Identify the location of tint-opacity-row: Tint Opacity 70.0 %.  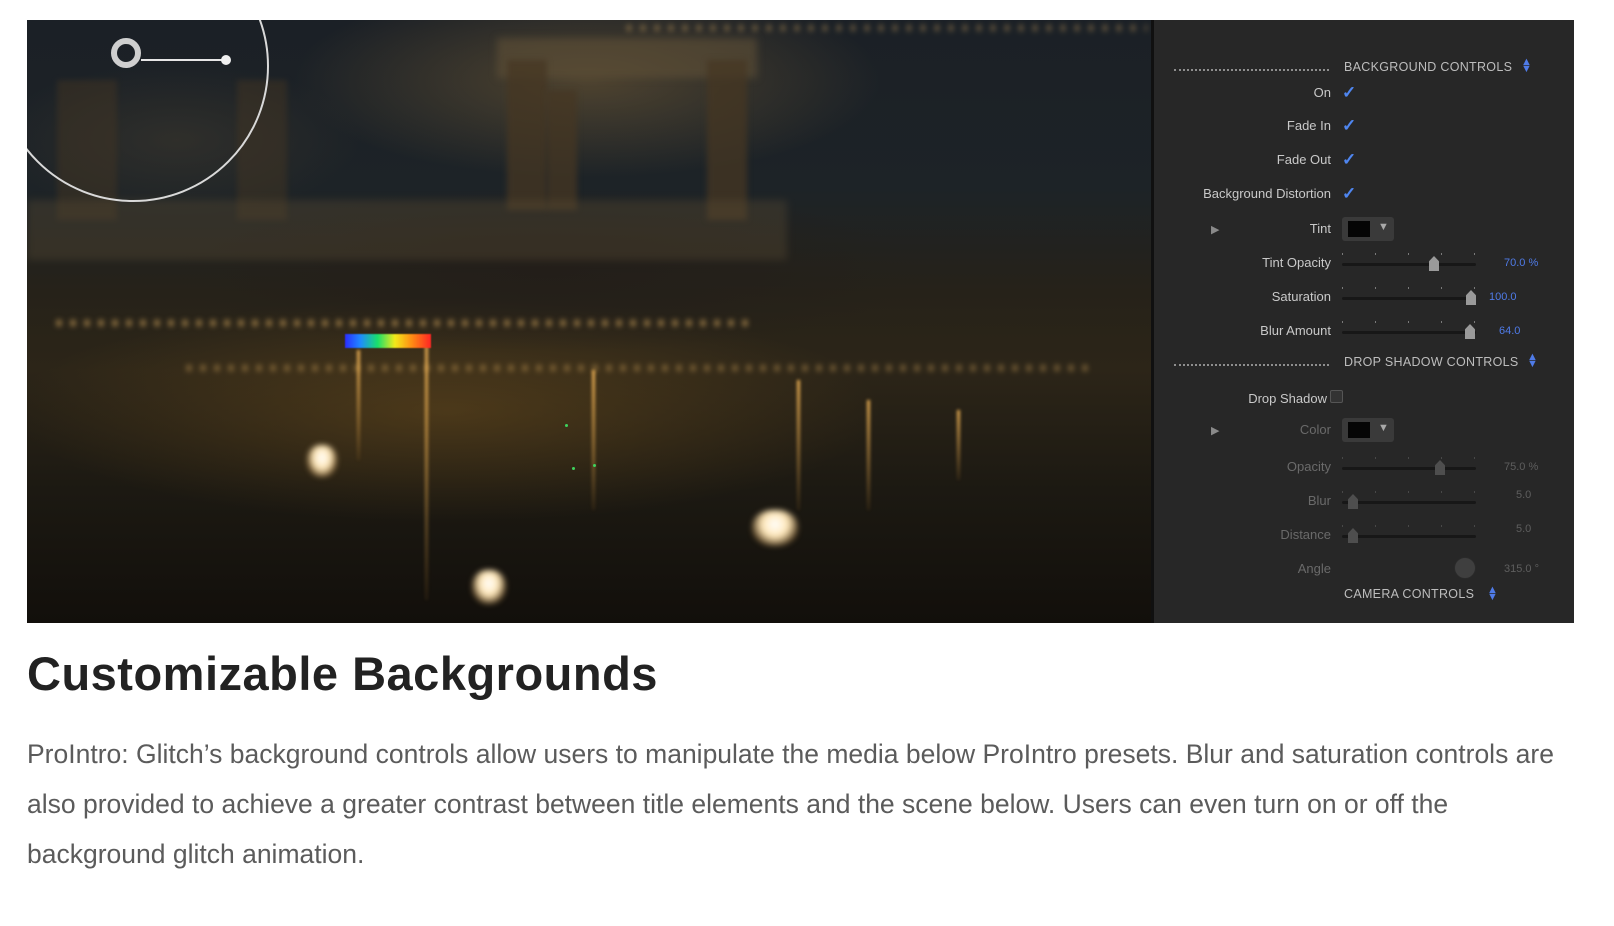
(1364, 264).